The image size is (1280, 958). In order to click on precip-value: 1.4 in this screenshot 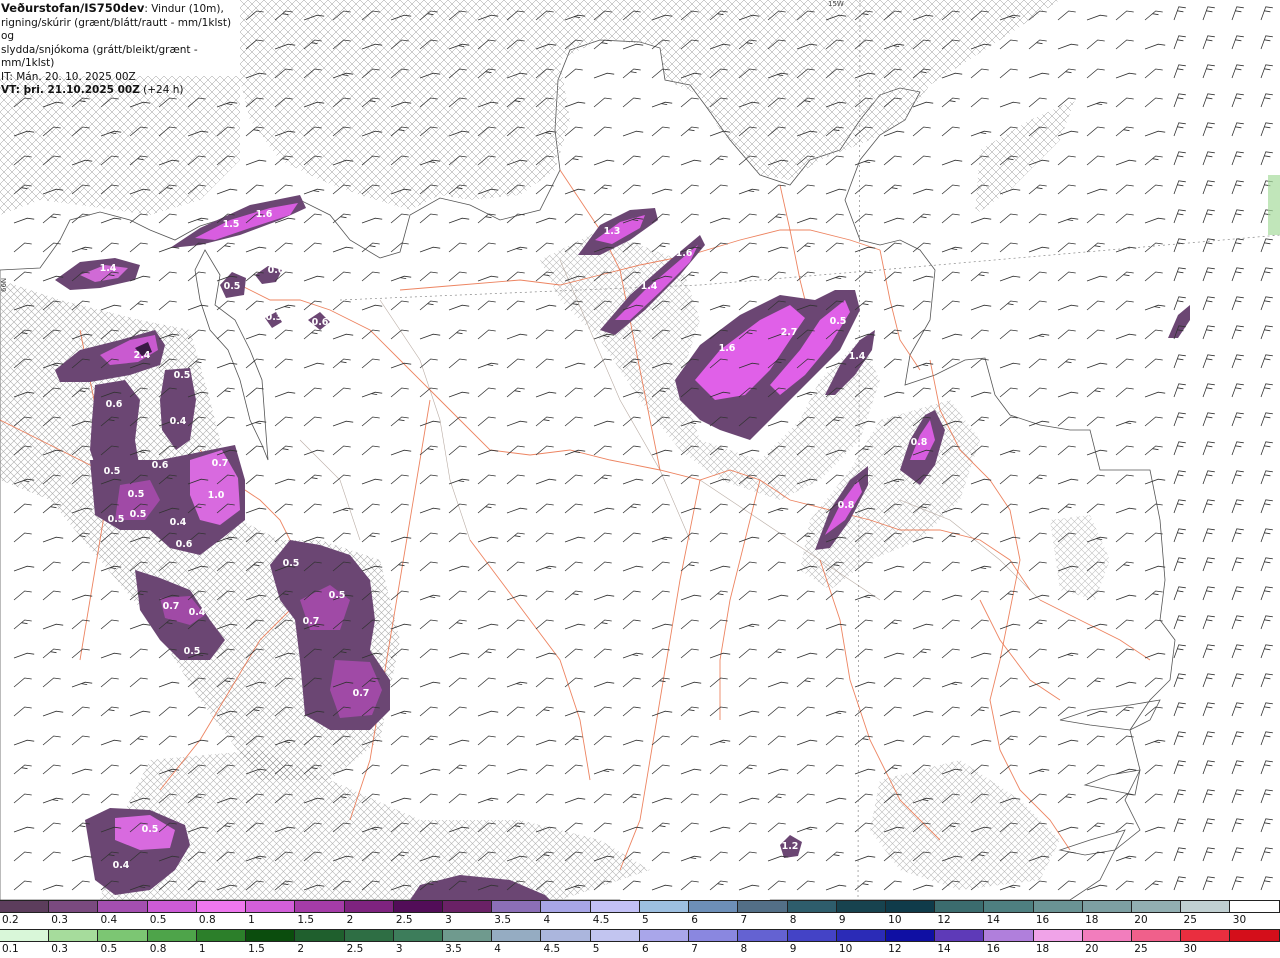, I will do `click(649, 286)`.